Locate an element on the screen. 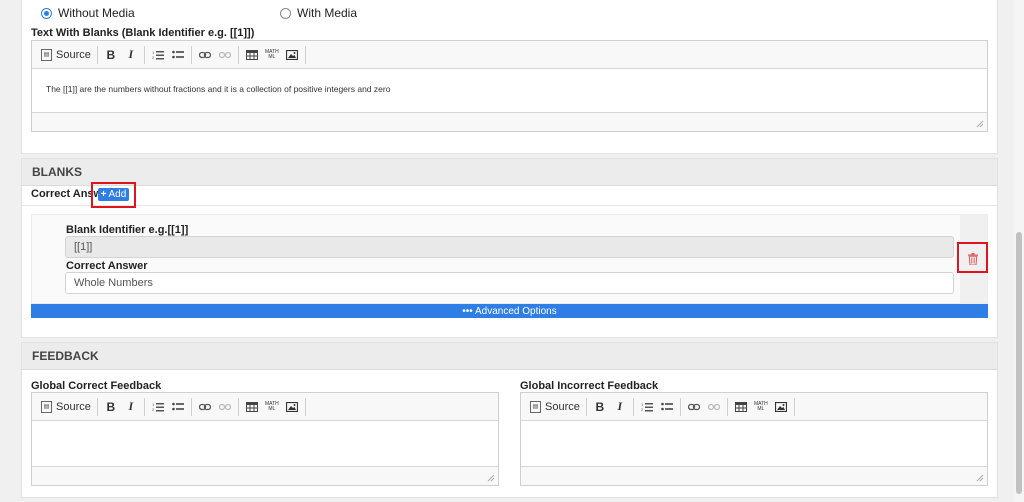 The image size is (1024, 502). advanced-options-button: ••• Advanced Options is located at coordinates (509, 311).